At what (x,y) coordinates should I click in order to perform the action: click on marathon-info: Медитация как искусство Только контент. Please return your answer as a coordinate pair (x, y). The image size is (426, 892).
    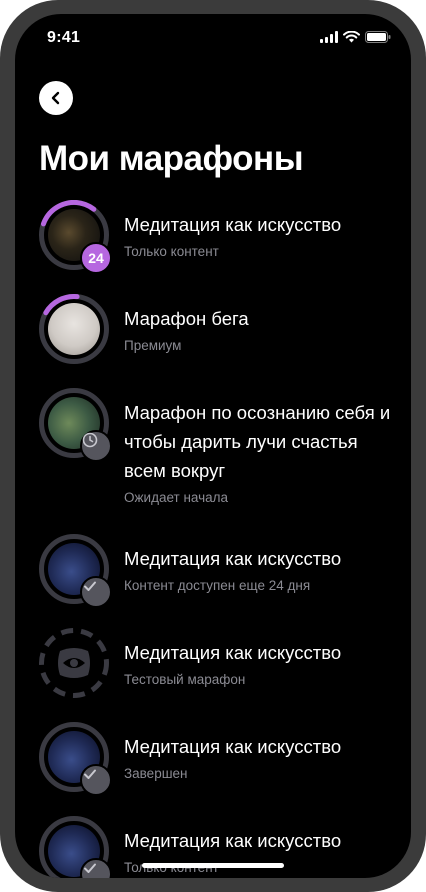
    Looking at the image, I should click on (261, 234).